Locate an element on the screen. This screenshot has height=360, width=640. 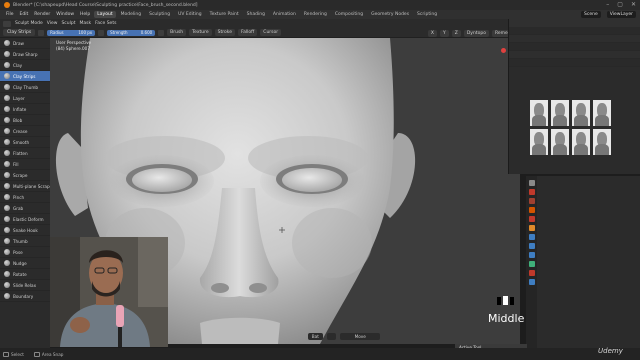
particles-tab-icon is located at coordinates (531, 246).